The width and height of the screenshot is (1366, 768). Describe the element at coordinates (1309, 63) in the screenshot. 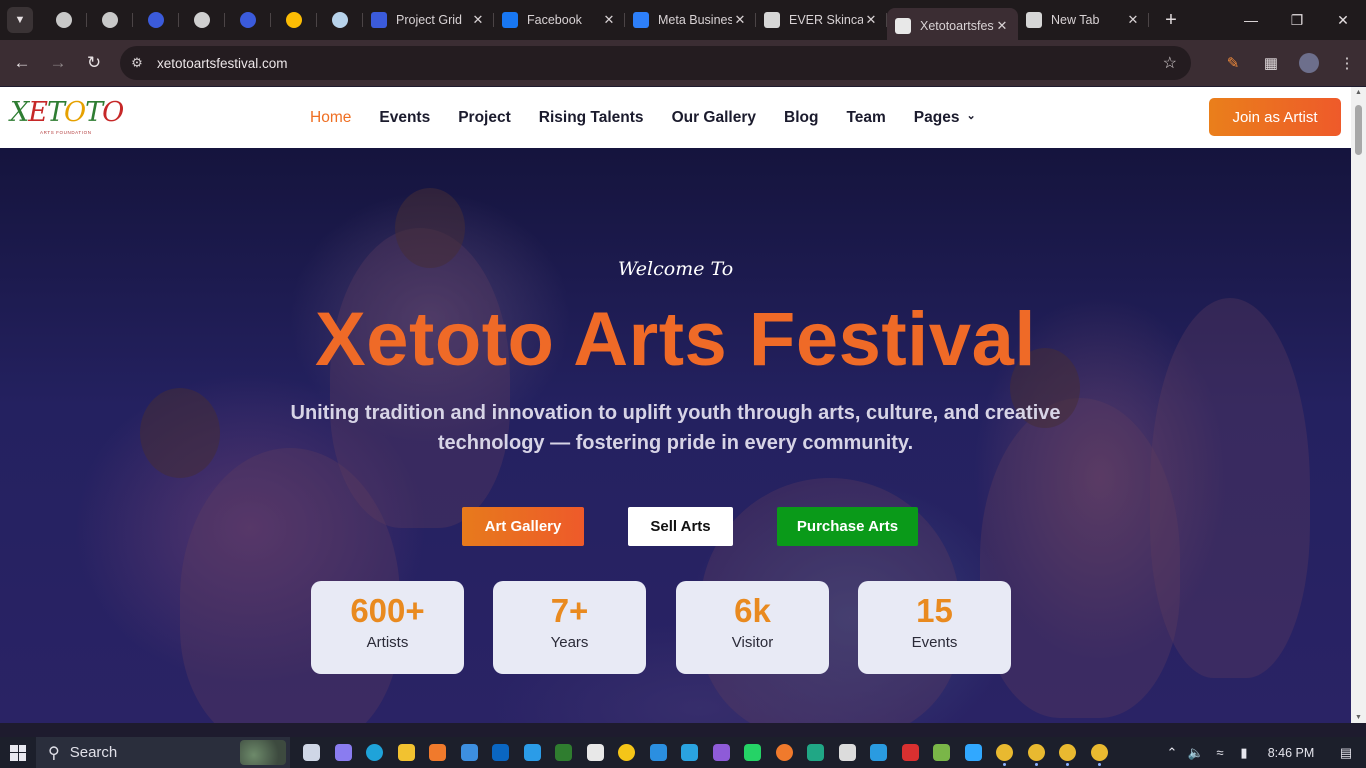

I see `profile-avatar` at that location.